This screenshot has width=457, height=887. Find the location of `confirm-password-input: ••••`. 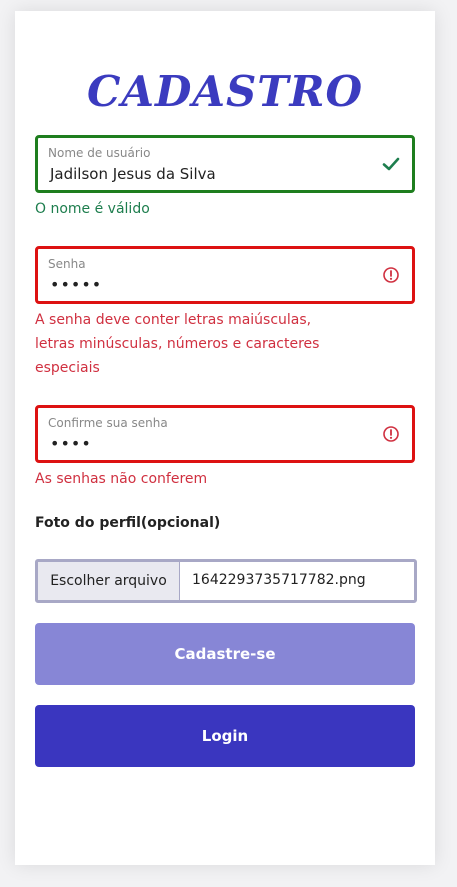

confirm-password-input: •••• is located at coordinates (71, 443).